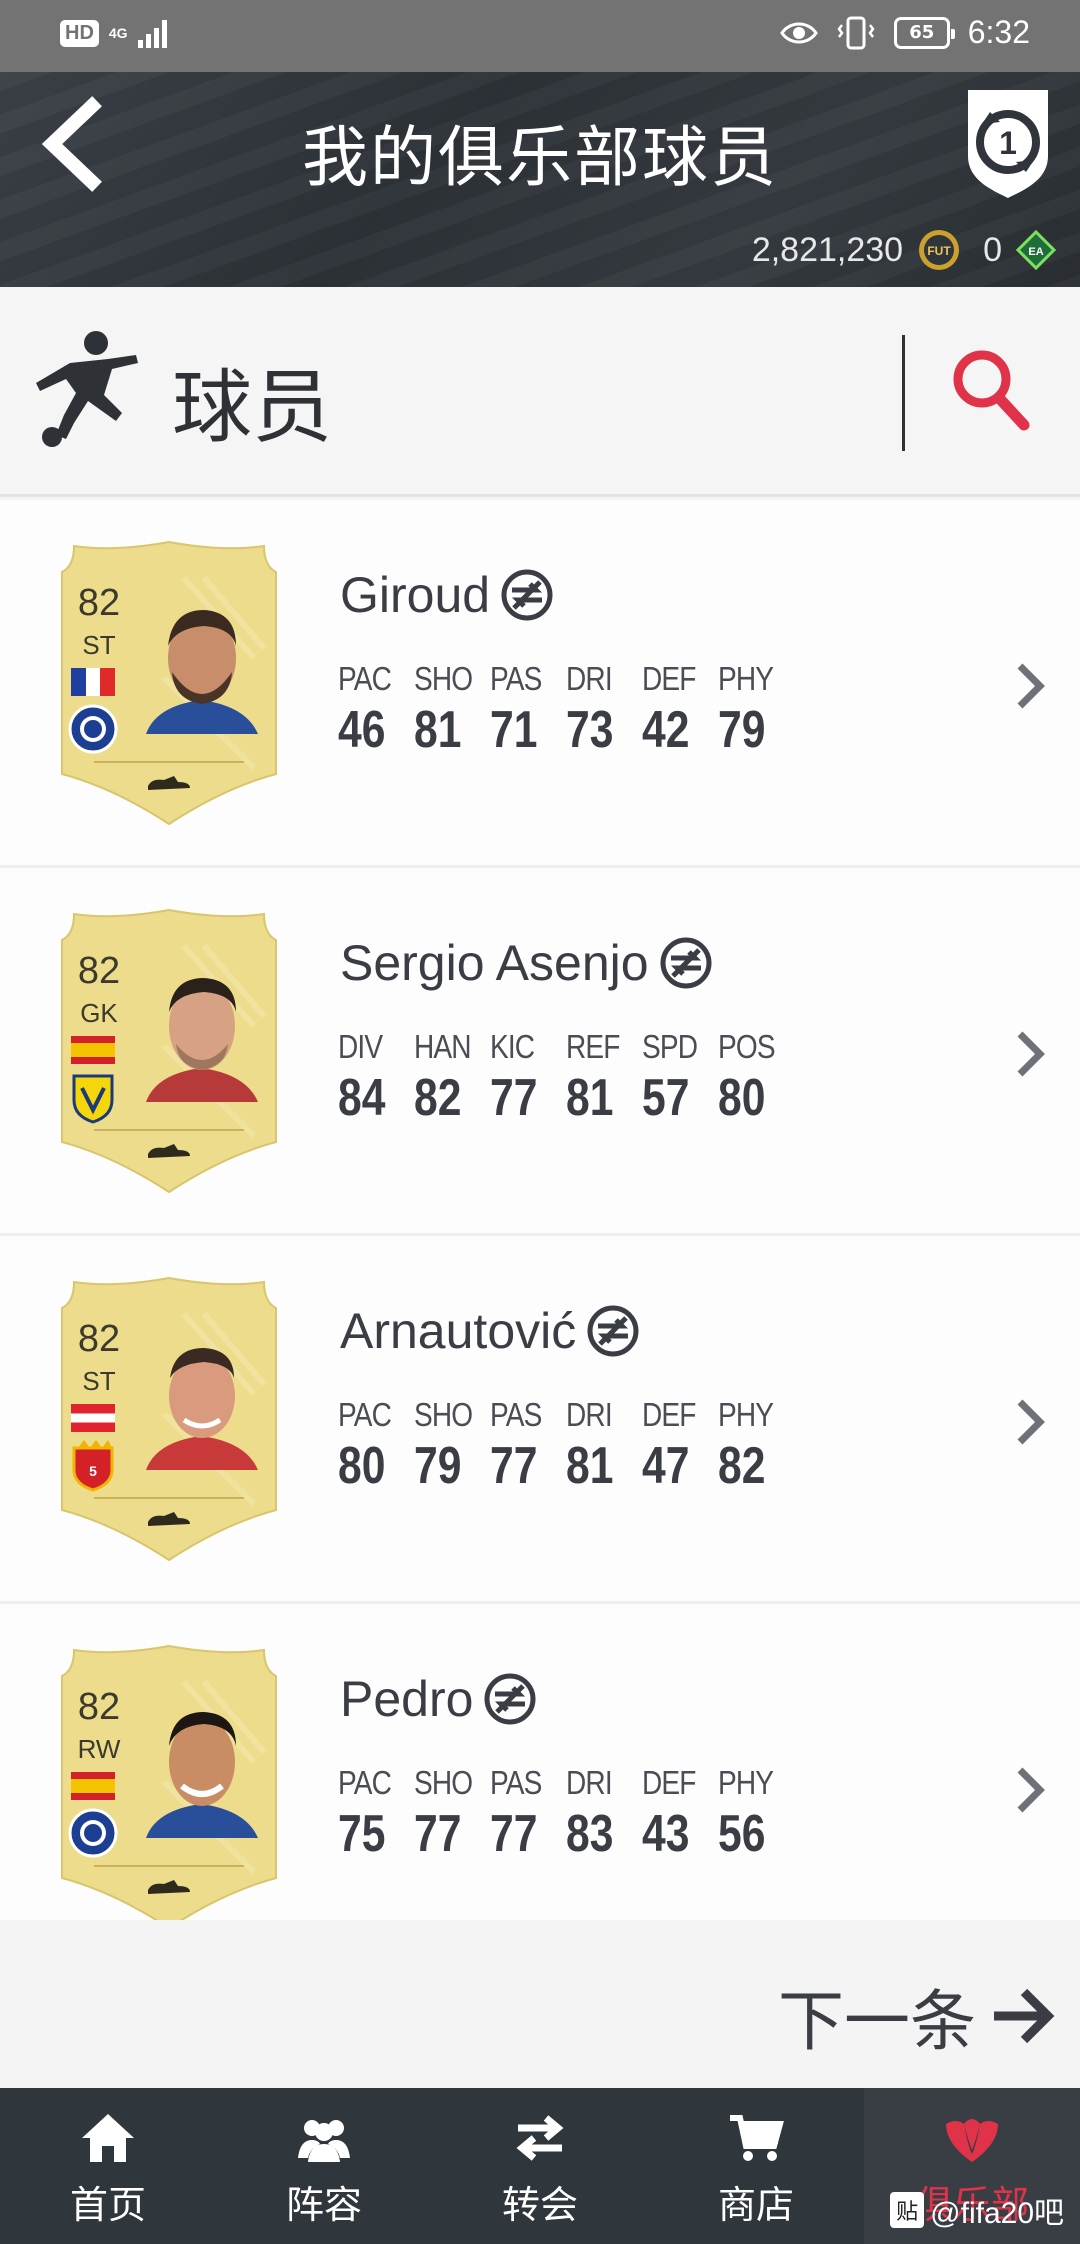 The width and height of the screenshot is (1080, 2244). I want to click on stat: PAS 77, so click(528, 1814).